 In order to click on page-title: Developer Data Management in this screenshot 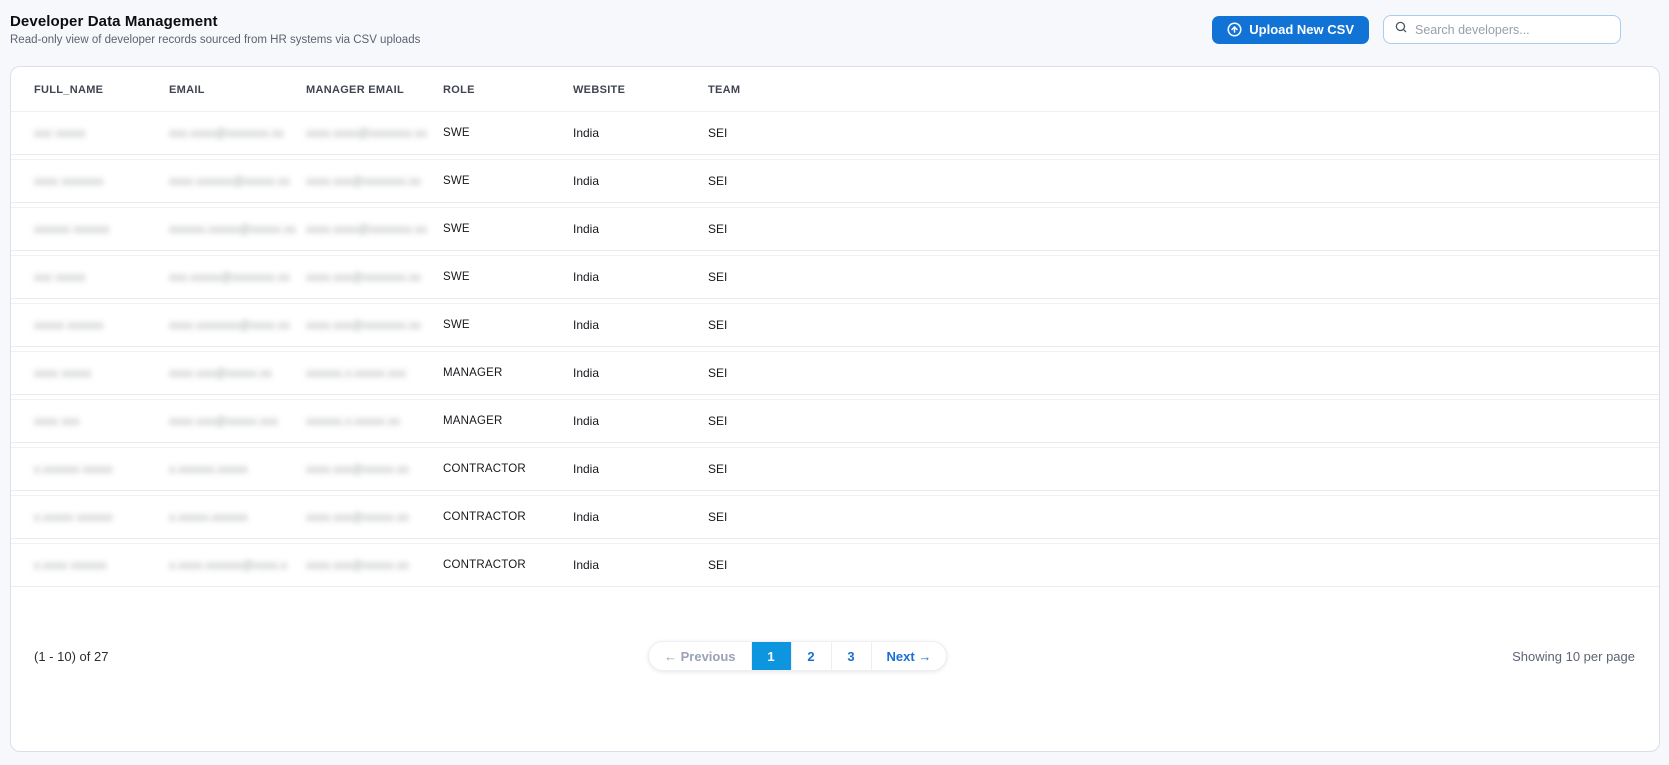, I will do `click(114, 21)`.